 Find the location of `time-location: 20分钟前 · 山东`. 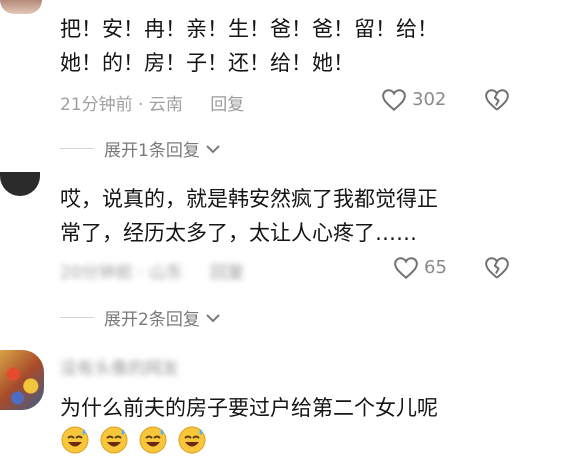

time-location: 20分钟前 · 山东 is located at coordinates (121, 273).